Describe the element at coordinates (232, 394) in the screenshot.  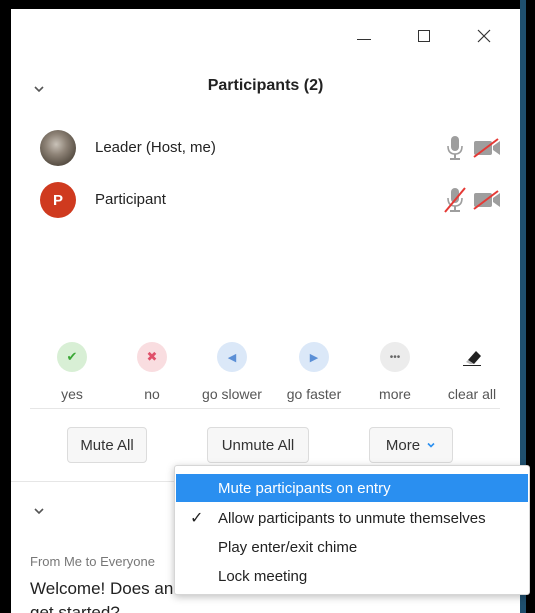
I see `reaction-label: go slower` at that location.